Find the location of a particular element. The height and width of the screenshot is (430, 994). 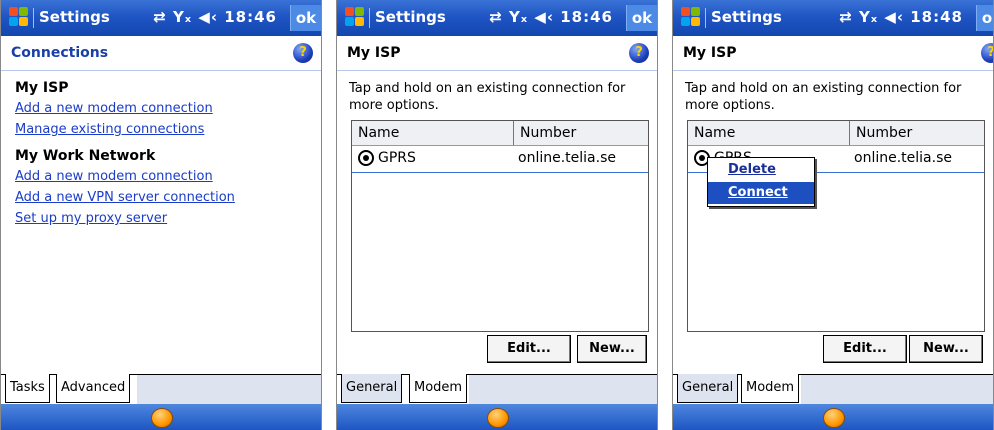

connection-name: GPRS is located at coordinates (397, 158).